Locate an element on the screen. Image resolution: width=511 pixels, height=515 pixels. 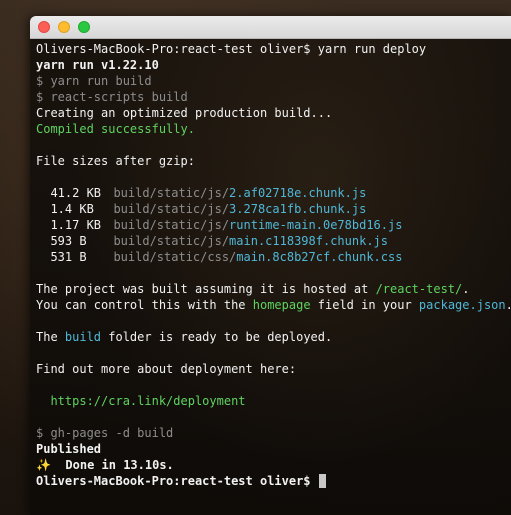
file-dir: build/static/css/ is located at coordinates (175, 257).